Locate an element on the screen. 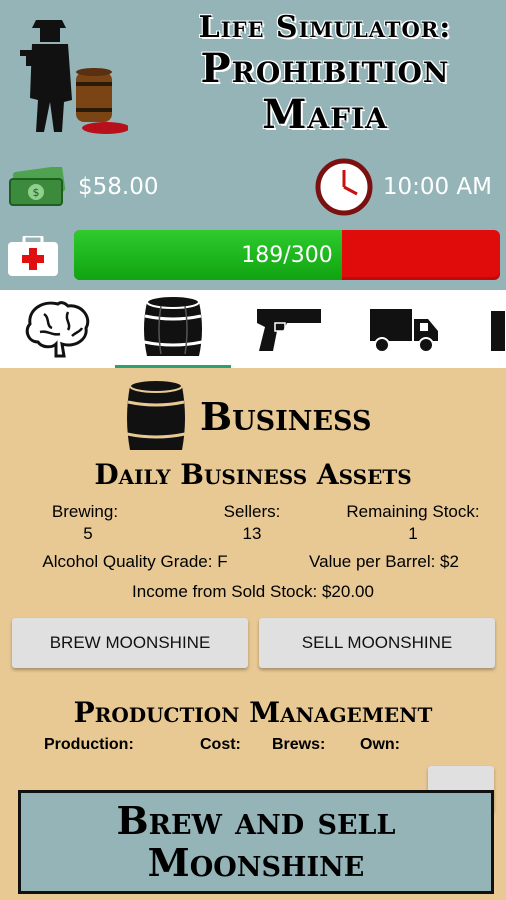 The height and width of the screenshot is (900, 506). production-title: Production Management is located at coordinates (253, 712).